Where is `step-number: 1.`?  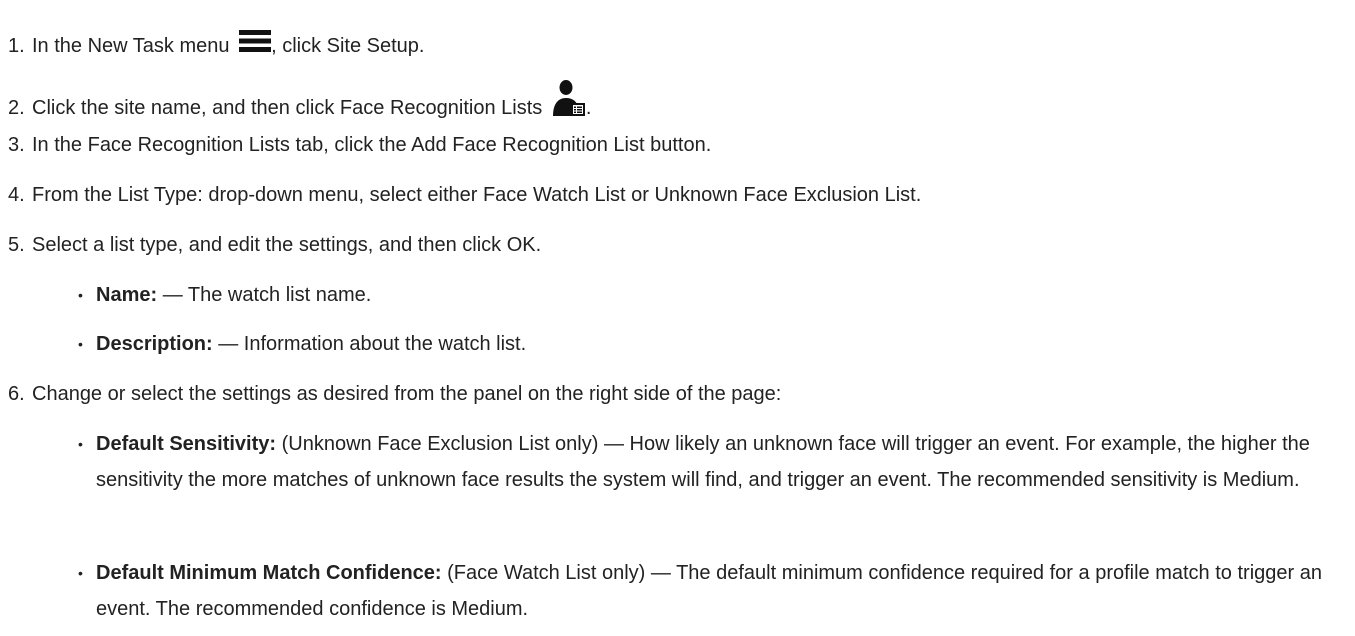 step-number: 1. is located at coordinates (16, 46).